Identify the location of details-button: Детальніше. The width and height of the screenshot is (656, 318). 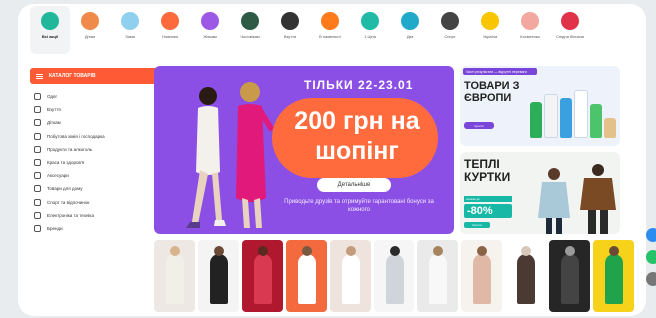
(354, 185).